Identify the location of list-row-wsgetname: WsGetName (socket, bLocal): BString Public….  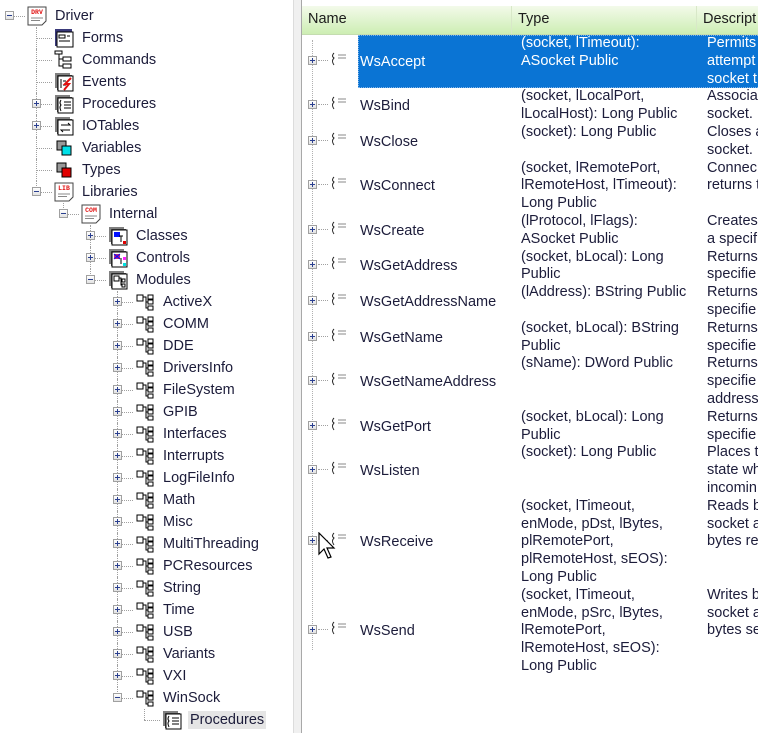
(530, 338).